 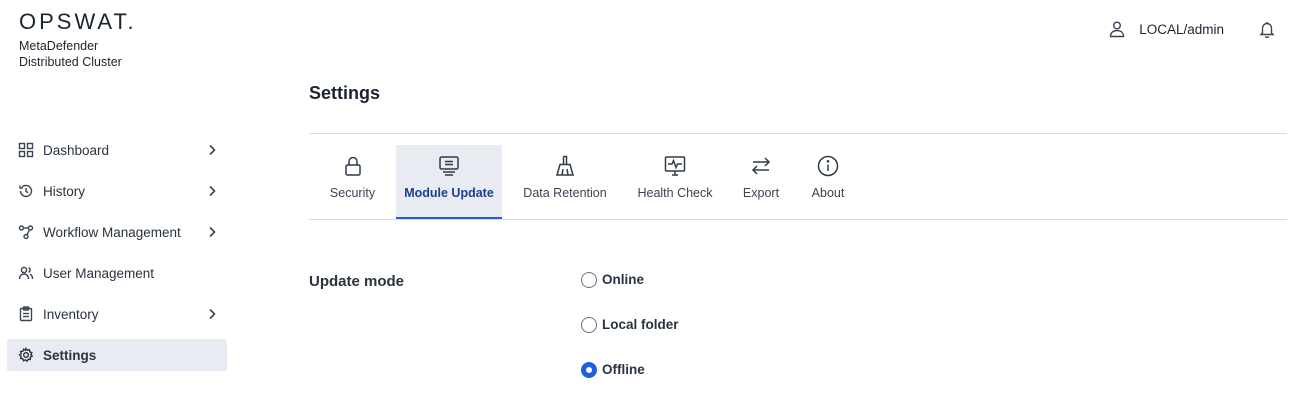 I want to click on topbar: LOCAL/admin, so click(x=1192, y=29).